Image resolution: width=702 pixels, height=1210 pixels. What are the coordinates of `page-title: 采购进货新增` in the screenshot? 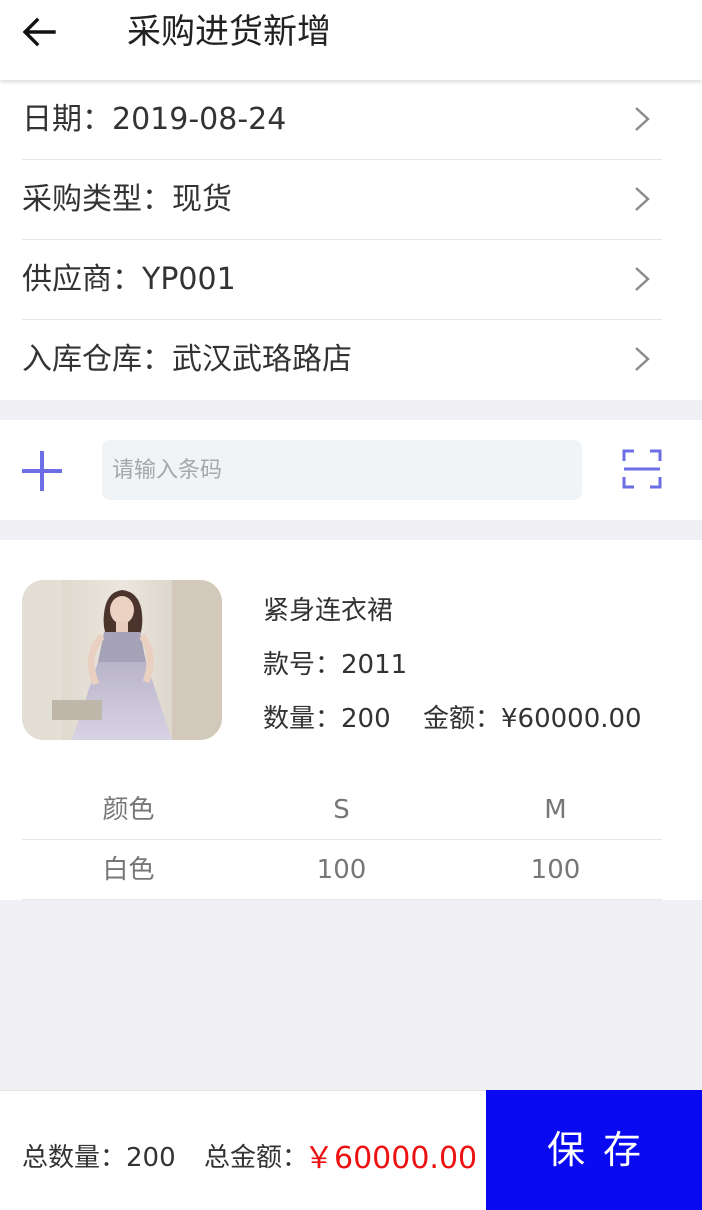 It's located at (229, 32).